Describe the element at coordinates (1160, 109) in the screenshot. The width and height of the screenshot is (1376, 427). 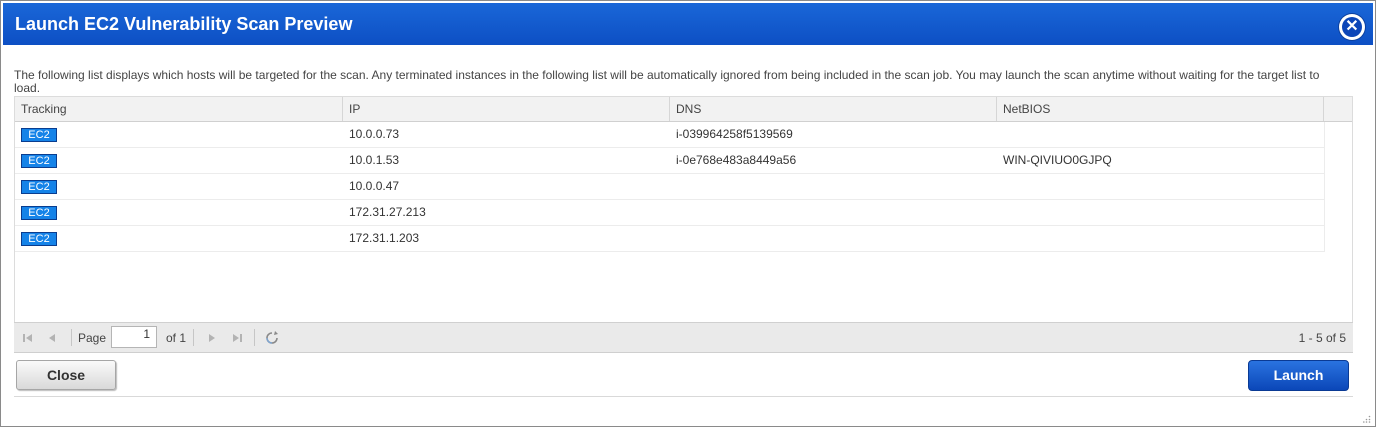
I see `column-header-netbios: NetBIOS` at that location.